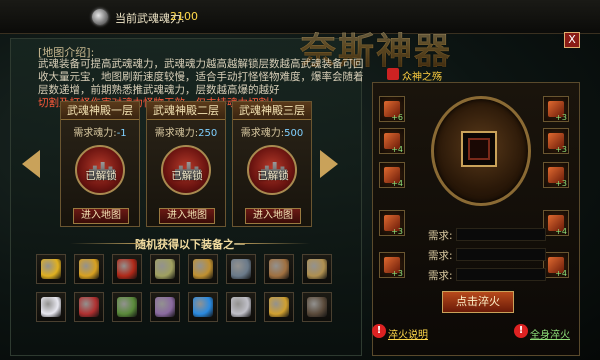  What do you see at coordinates (397, 117) in the screenshot?
I see `enhance-level: +6` at bounding box center [397, 117].